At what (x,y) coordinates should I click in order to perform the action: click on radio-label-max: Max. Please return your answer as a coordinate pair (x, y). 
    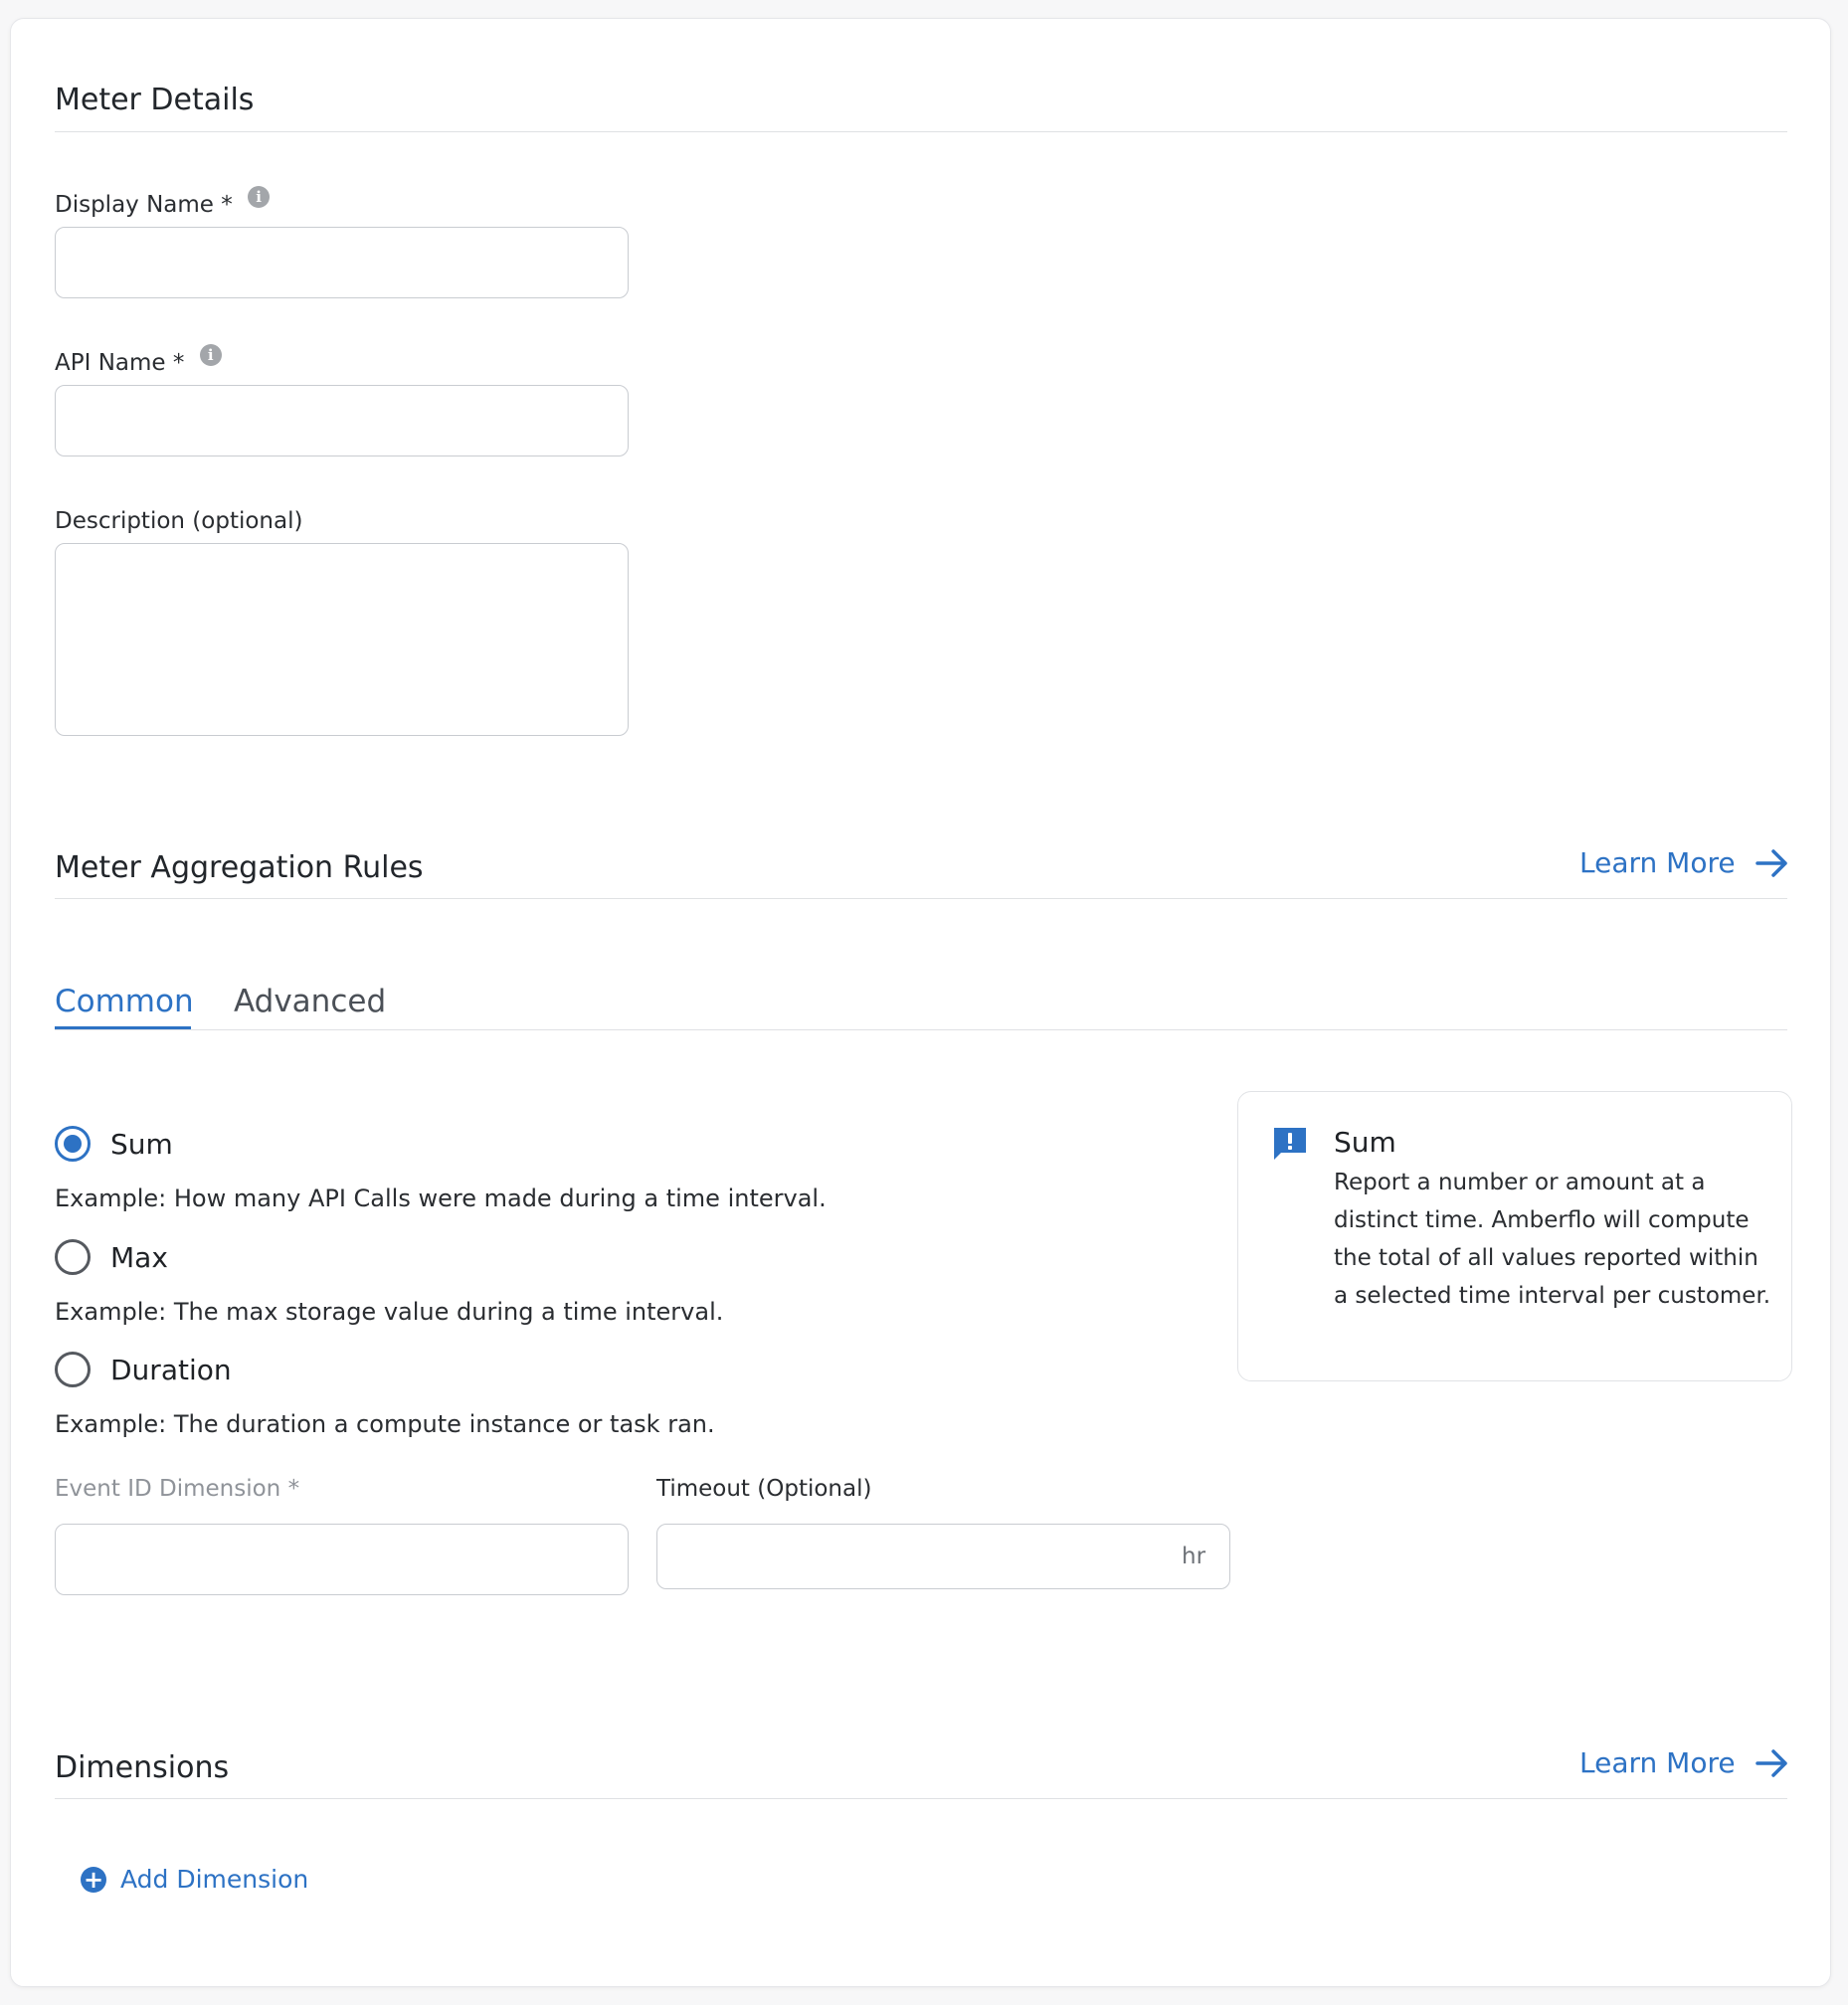
    Looking at the image, I should click on (139, 1257).